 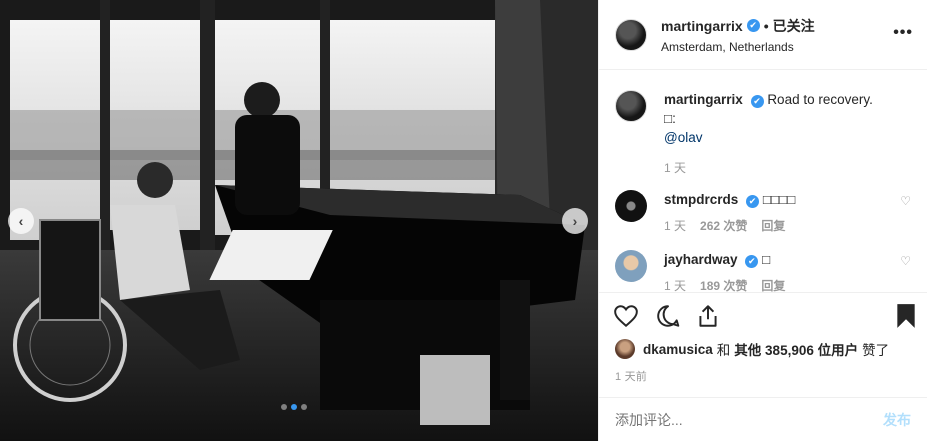 I want to click on author-username: martingarrix, so click(x=702, y=26).